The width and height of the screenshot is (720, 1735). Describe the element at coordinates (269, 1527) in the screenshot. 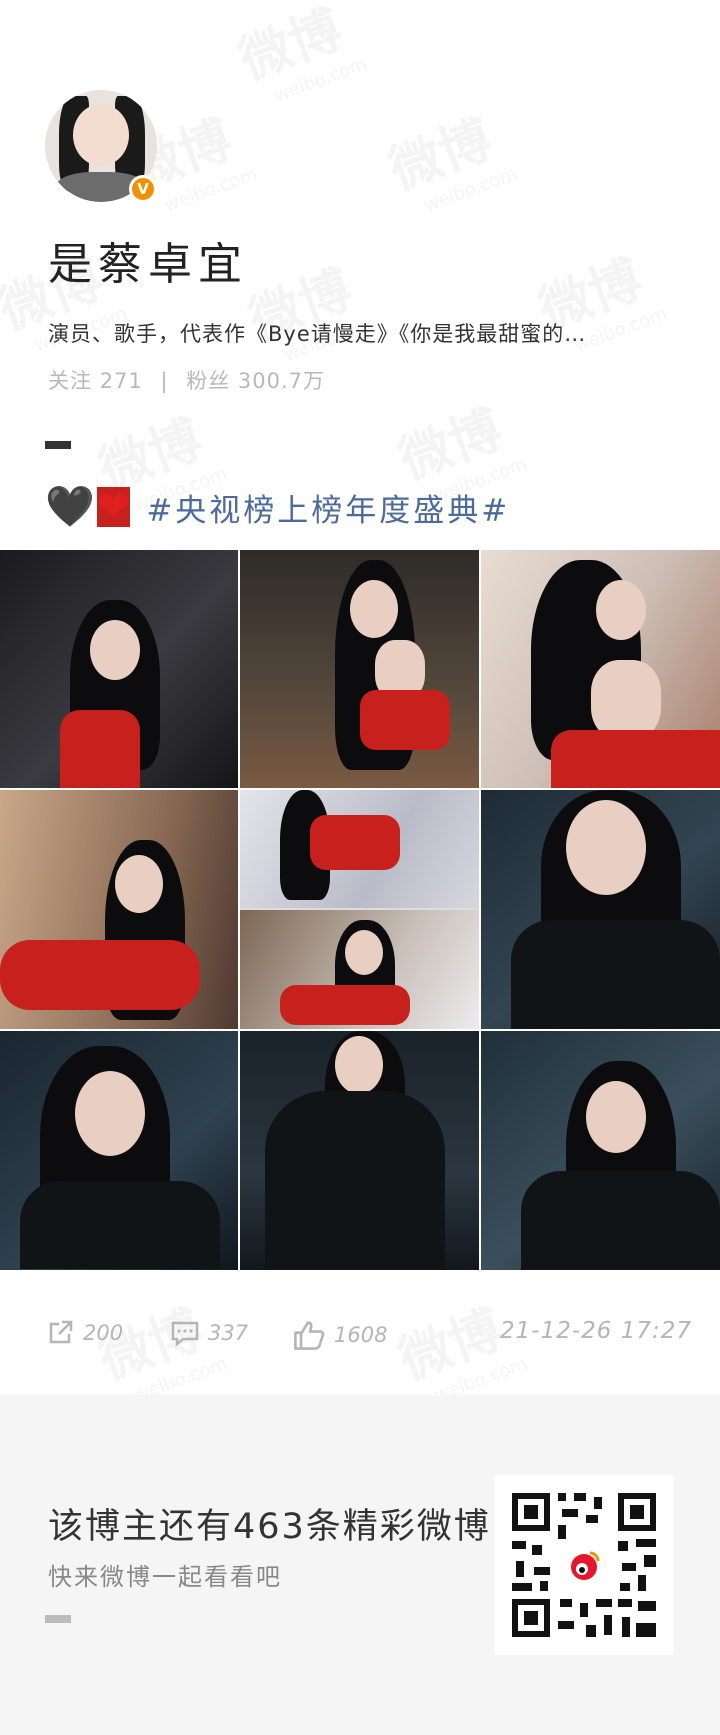

I see `promo-title: 该博主还有463条精彩微博` at that location.